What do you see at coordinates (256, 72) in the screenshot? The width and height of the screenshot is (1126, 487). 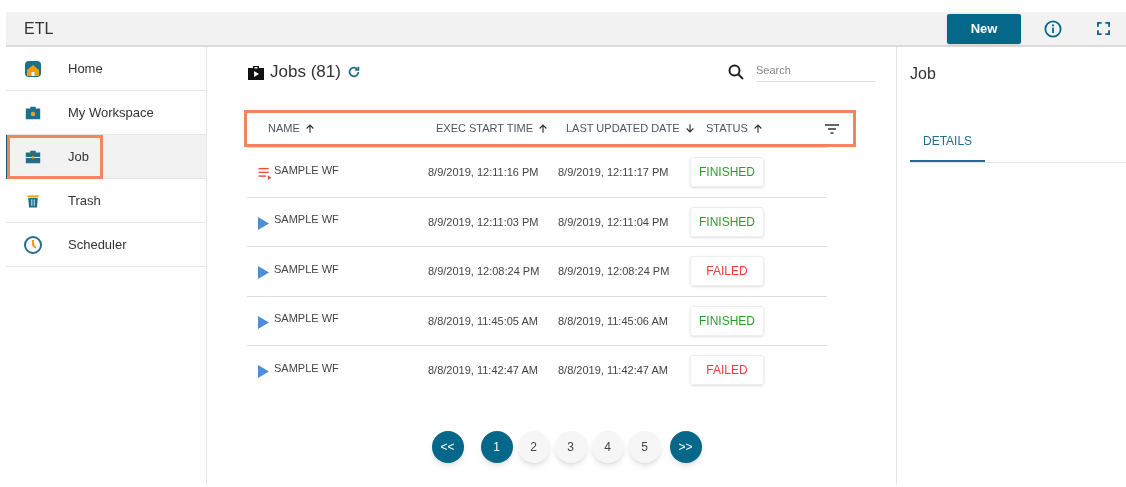 I see `briefcase-play-icon` at bounding box center [256, 72].